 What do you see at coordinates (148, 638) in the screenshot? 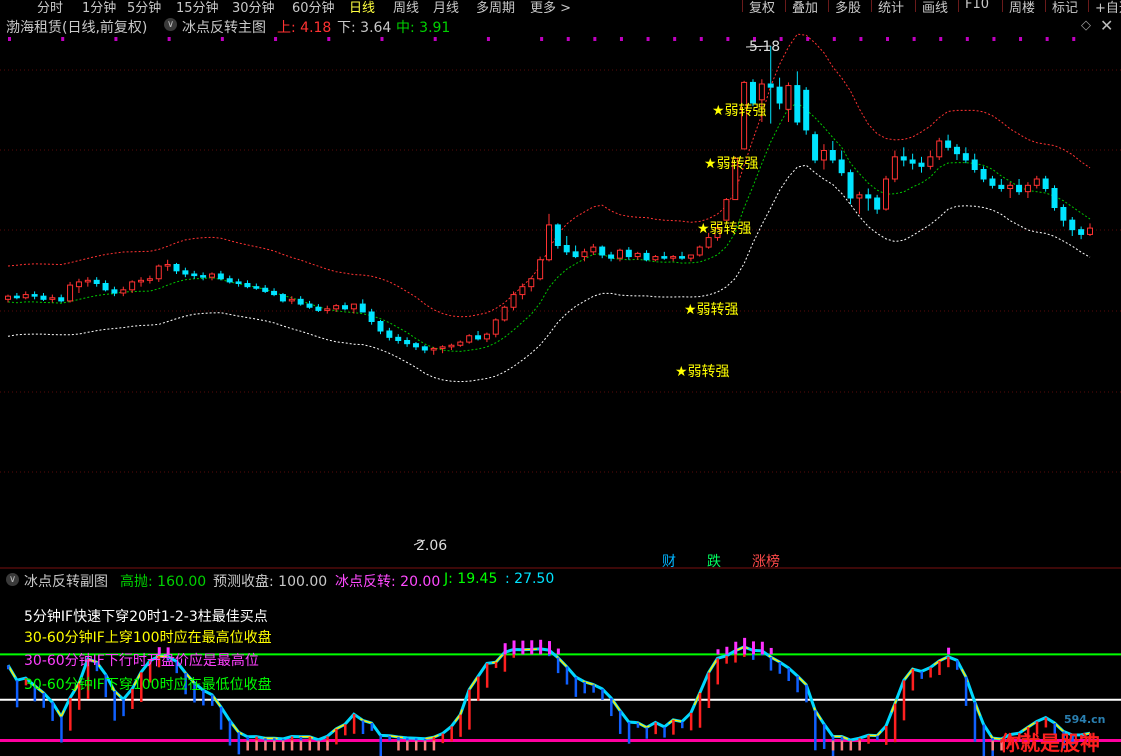
I see `note-2: 30-60分钟IF上穿100时应在最高位收盘` at bounding box center [148, 638].